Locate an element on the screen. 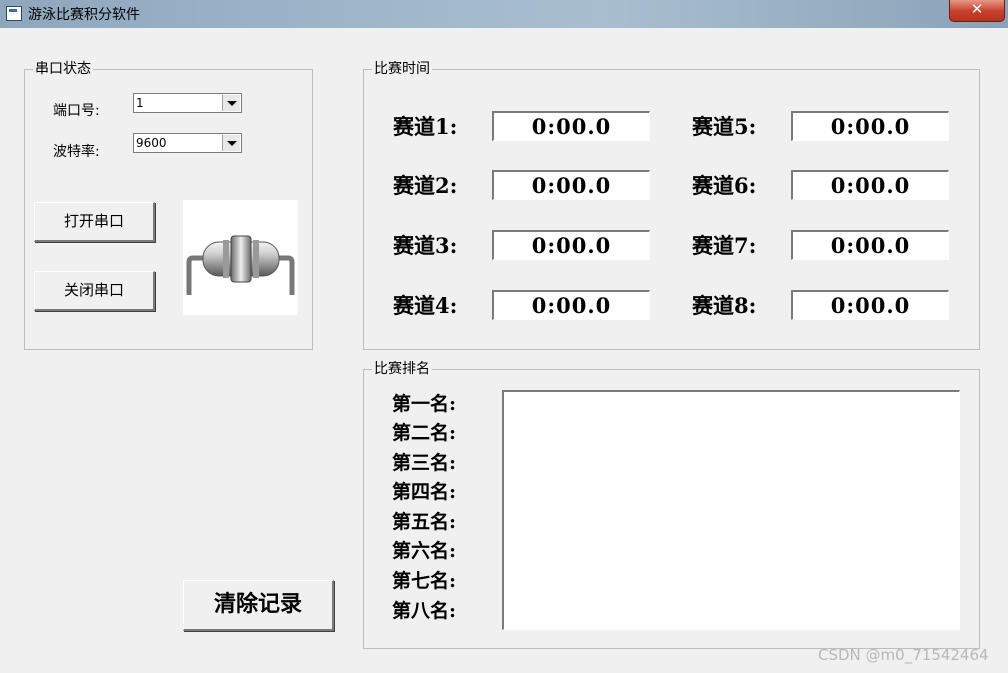 The height and width of the screenshot is (673, 1008). serial-status-legend: 串口状态 is located at coordinates (63, 69).